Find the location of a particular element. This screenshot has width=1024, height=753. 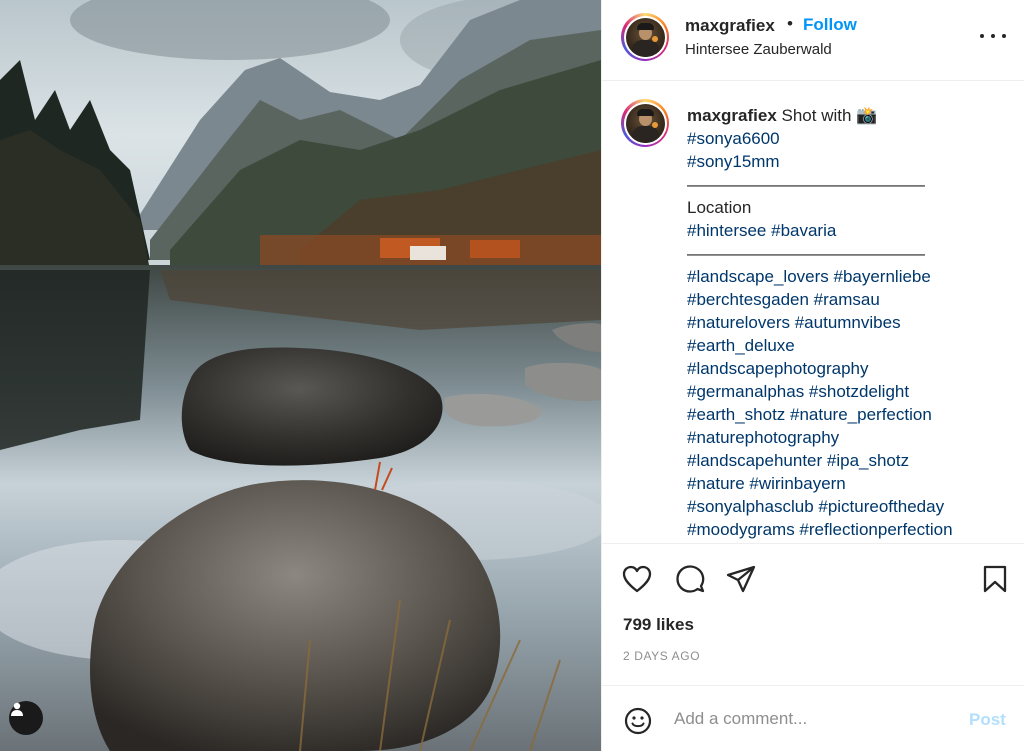

avatar is located at coordinates (645, 37).